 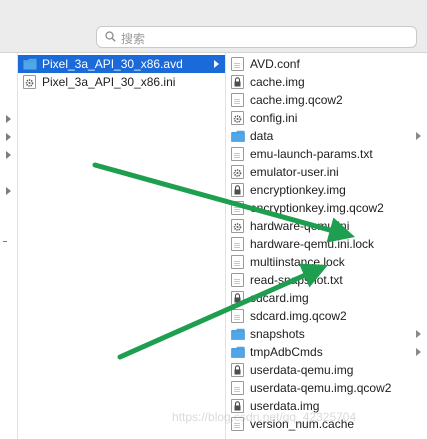 I want to click on file-row: userdata-qemu.img, so click(x=326, y=370).